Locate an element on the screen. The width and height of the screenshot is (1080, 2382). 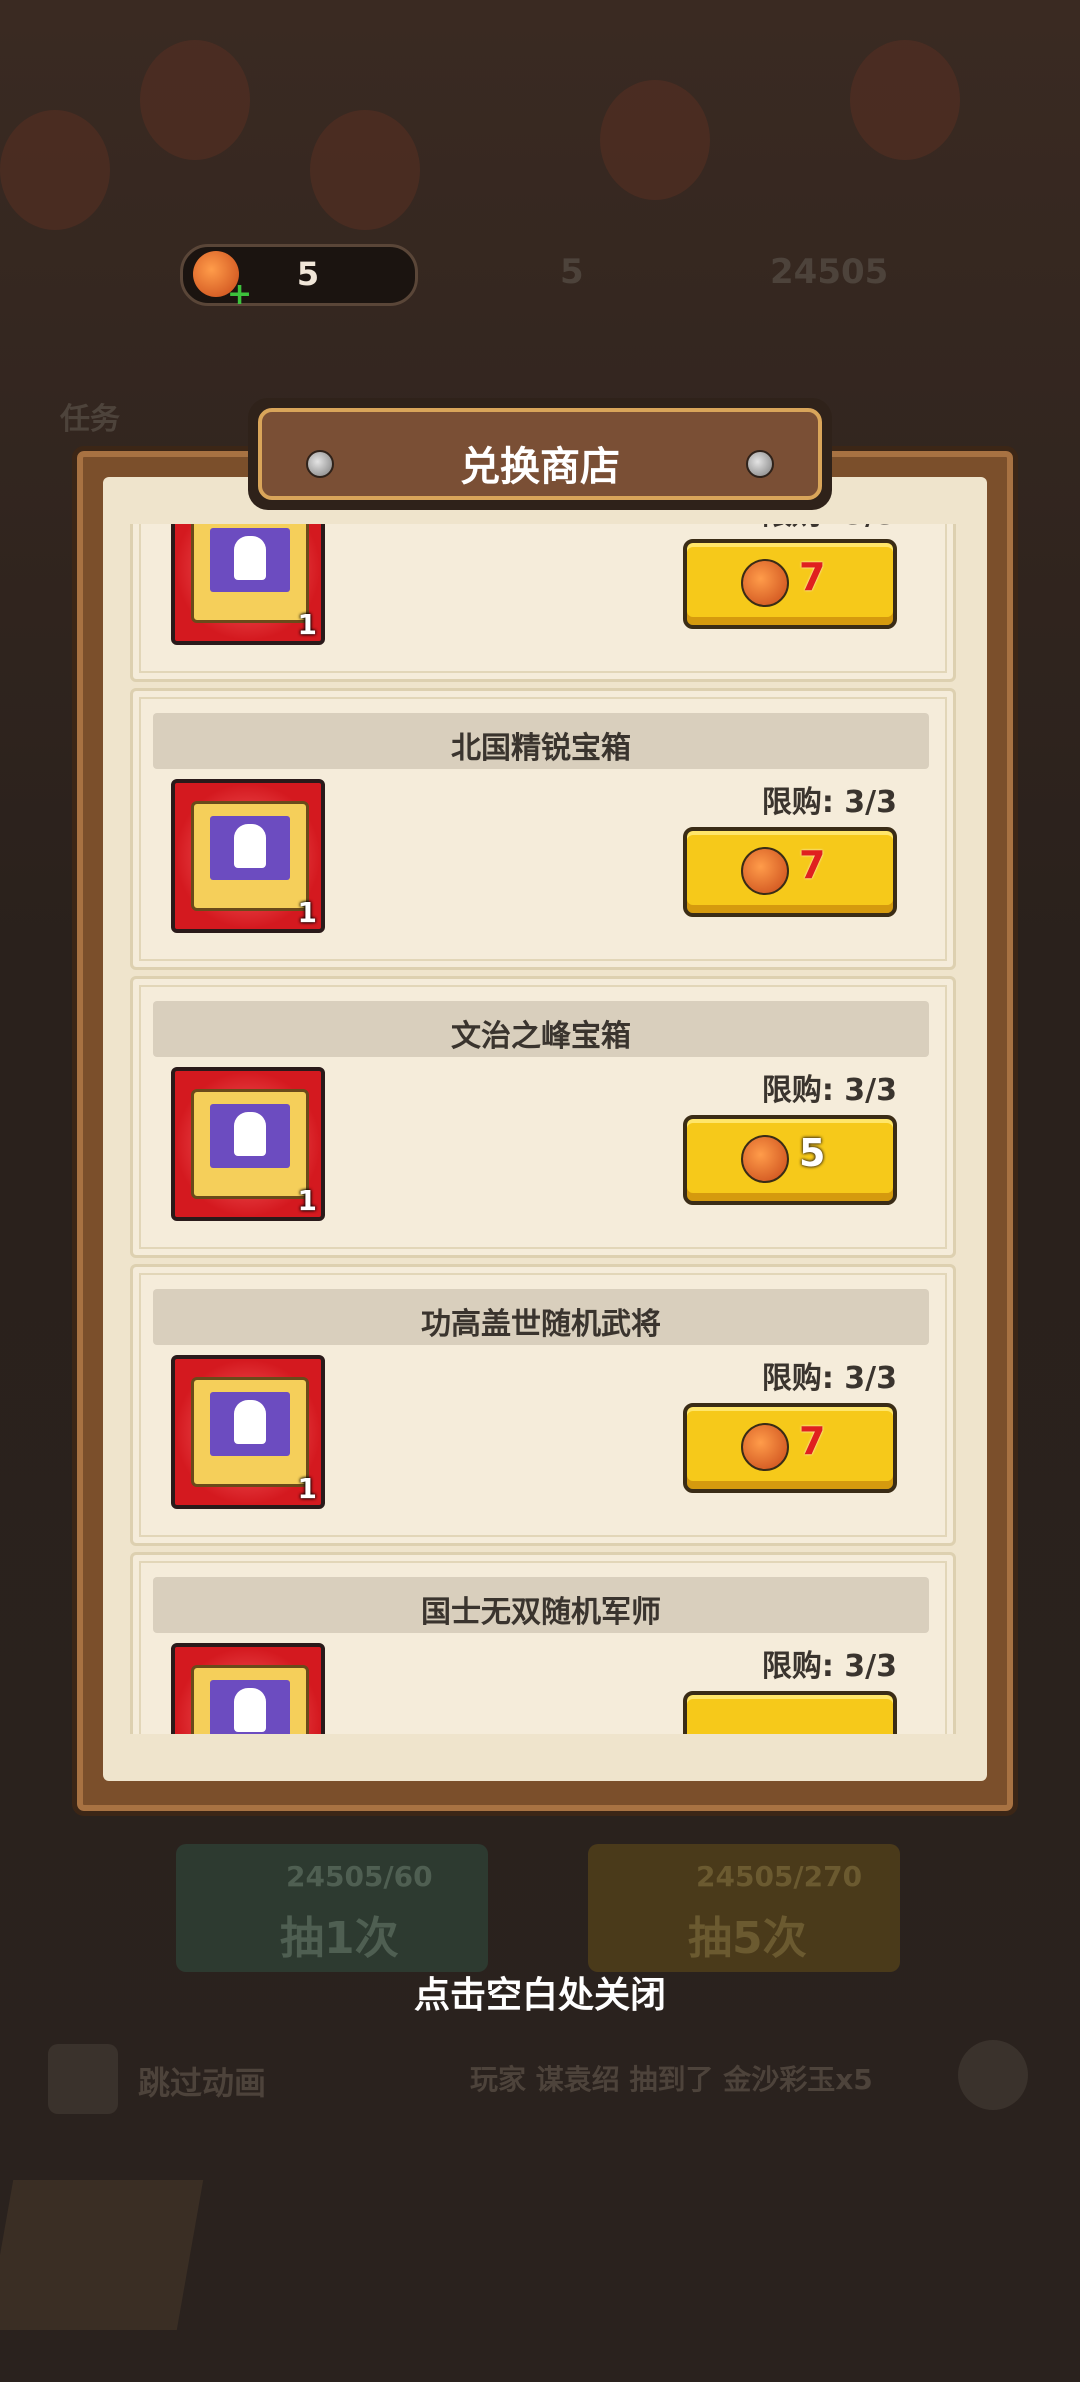
gem-currency-pill: + 5 is located at coordinates (299, 278).